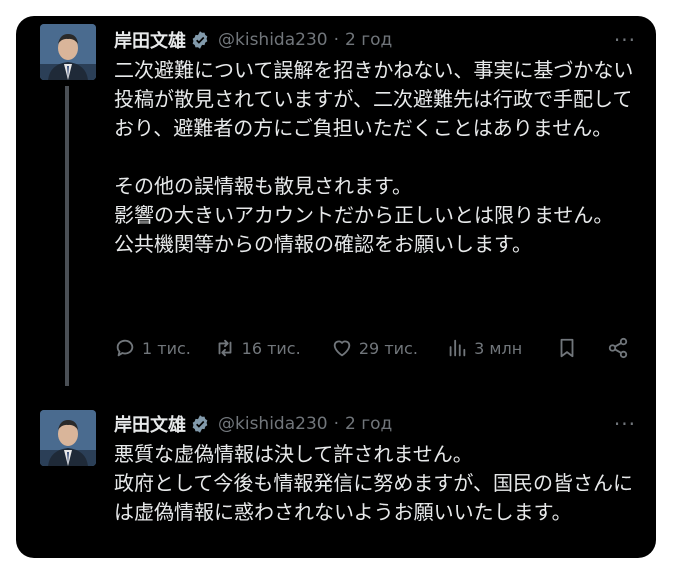 Image resolution: width=682 pixels, height=585 pixels. I want to click on reply-button: 1 тис., so click(164, 348).